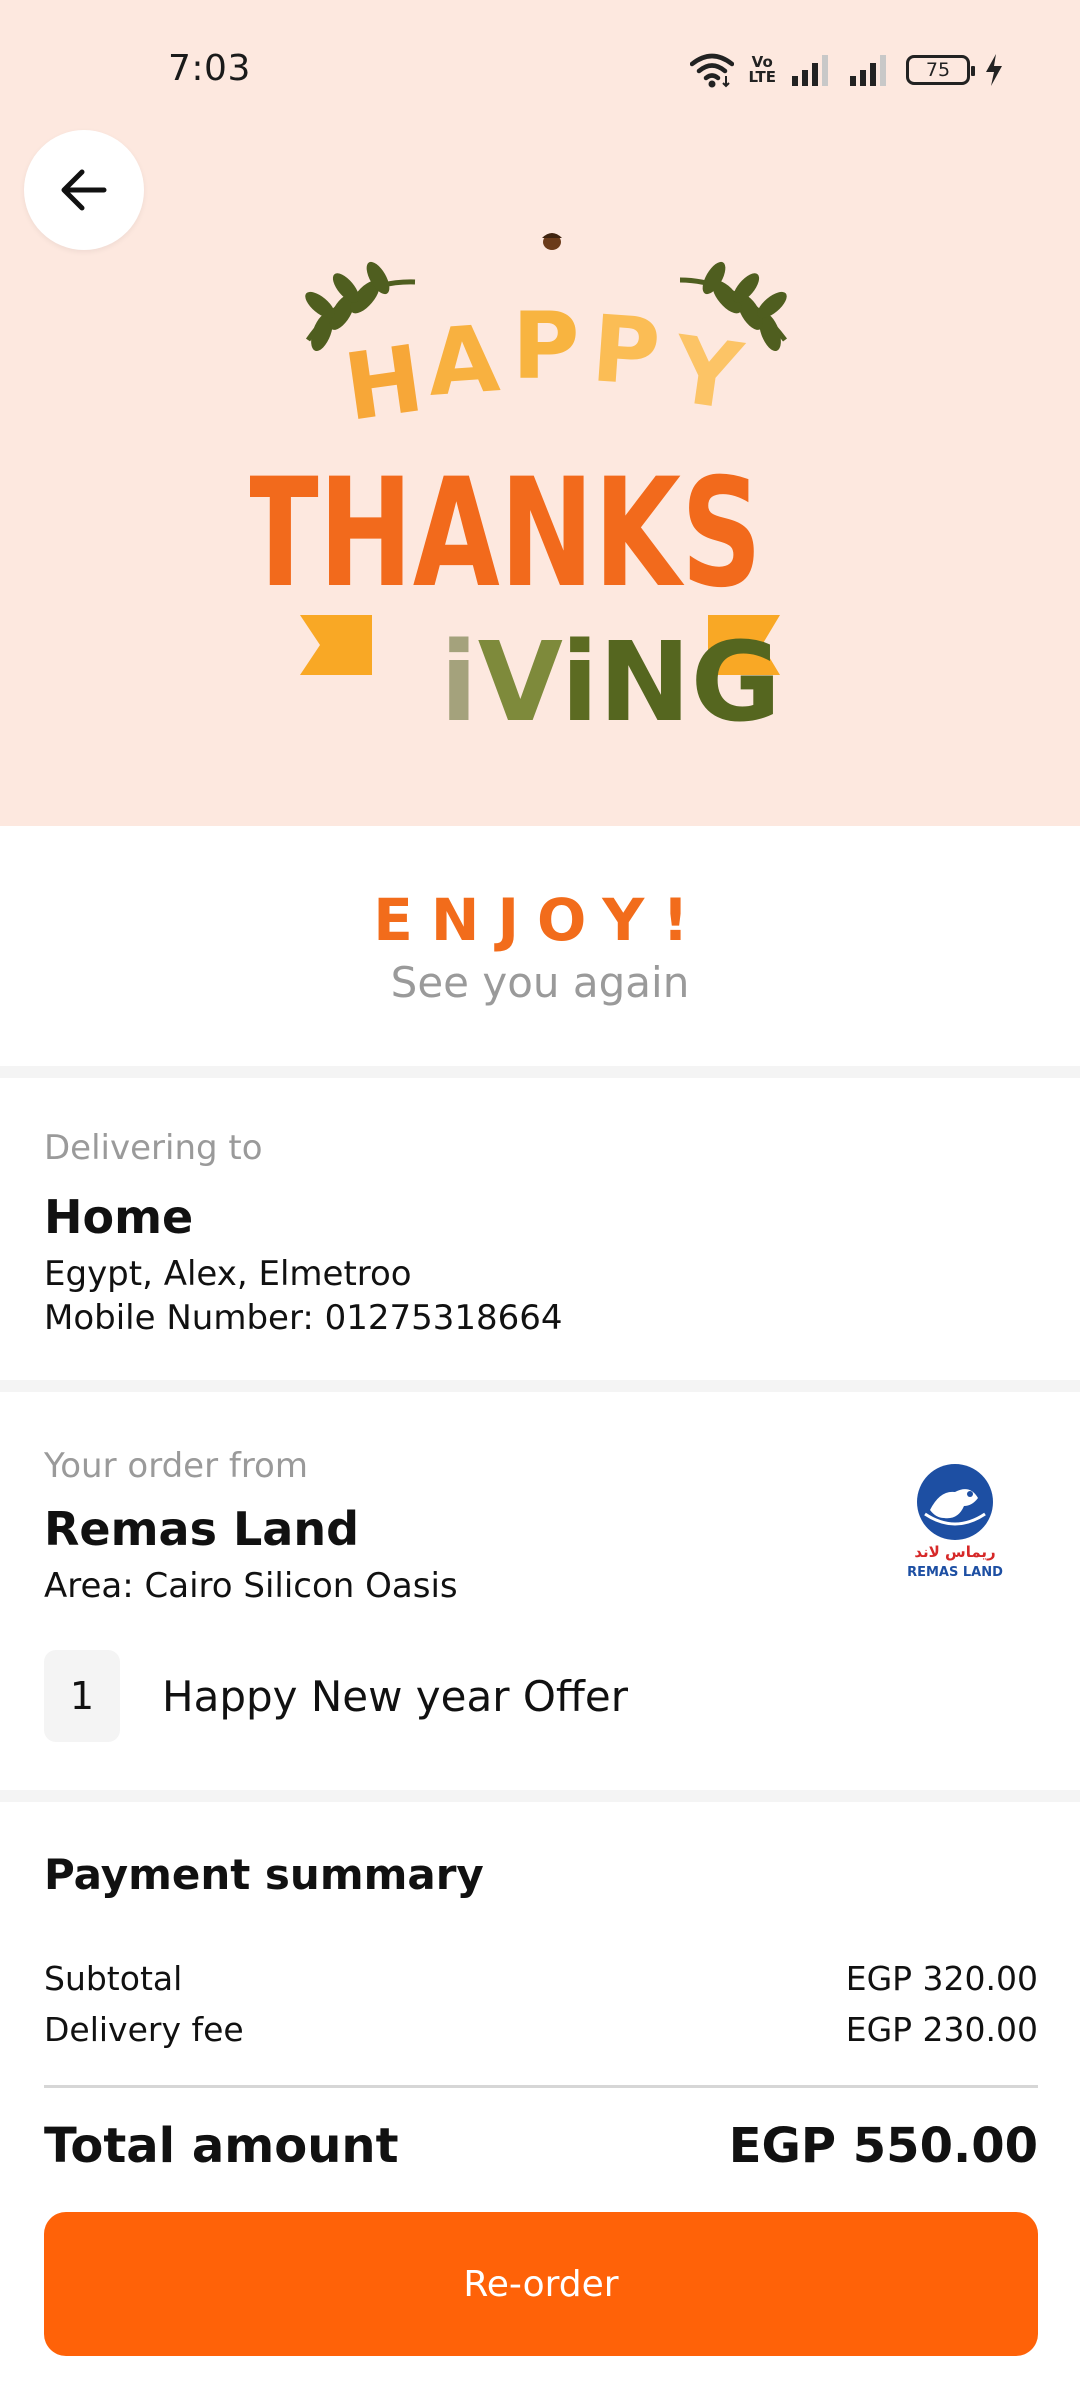 This screenshot has height=2400, width=1080. Describe the element at coordinates (541, 2284) in the screenshot. I see `reorder-button: Re-order` at that location.